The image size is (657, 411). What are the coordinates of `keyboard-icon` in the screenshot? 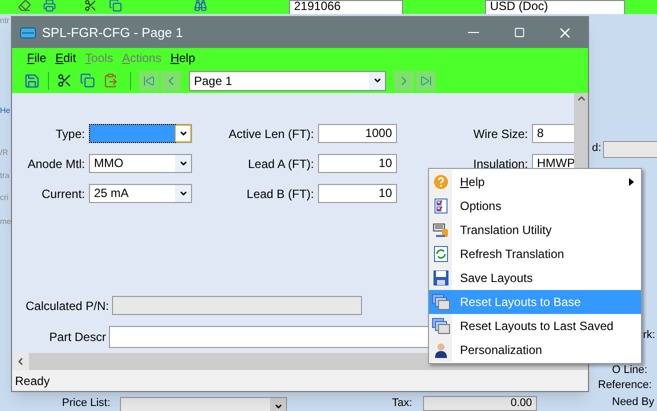 It's located at (440, 230).